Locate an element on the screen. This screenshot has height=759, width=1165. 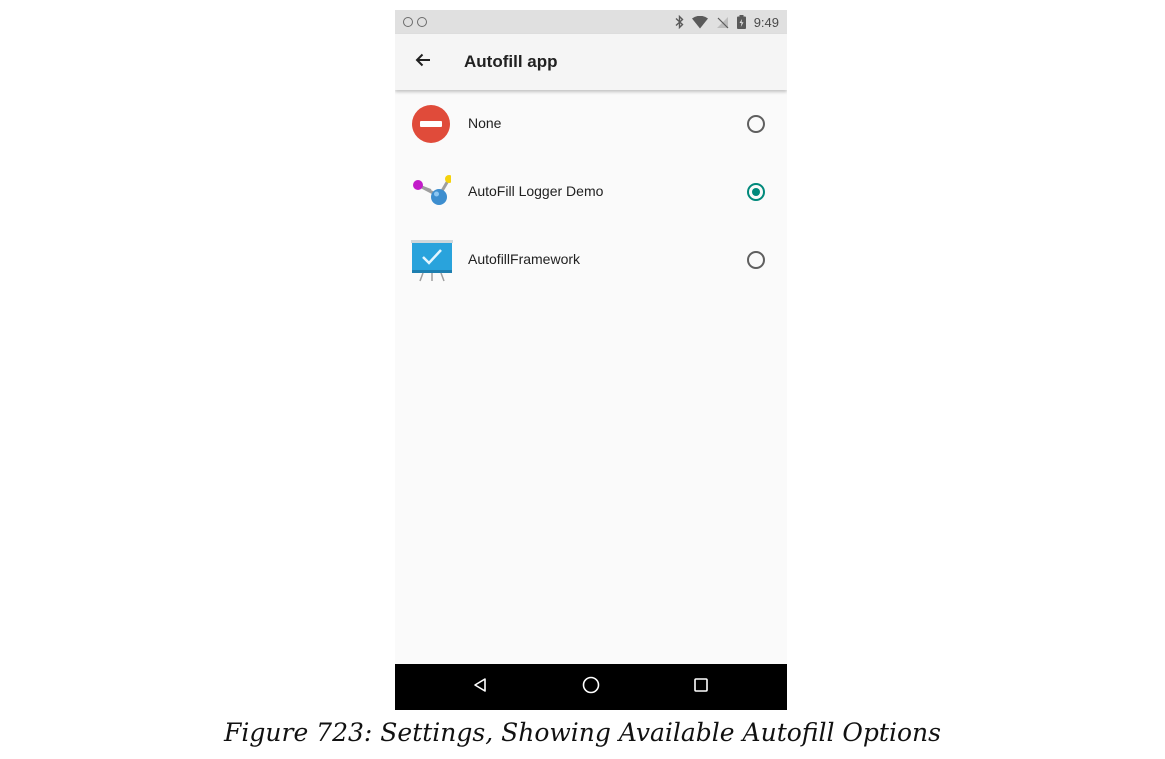
status-icons: 9:49 is located at coordinates (727, 22).